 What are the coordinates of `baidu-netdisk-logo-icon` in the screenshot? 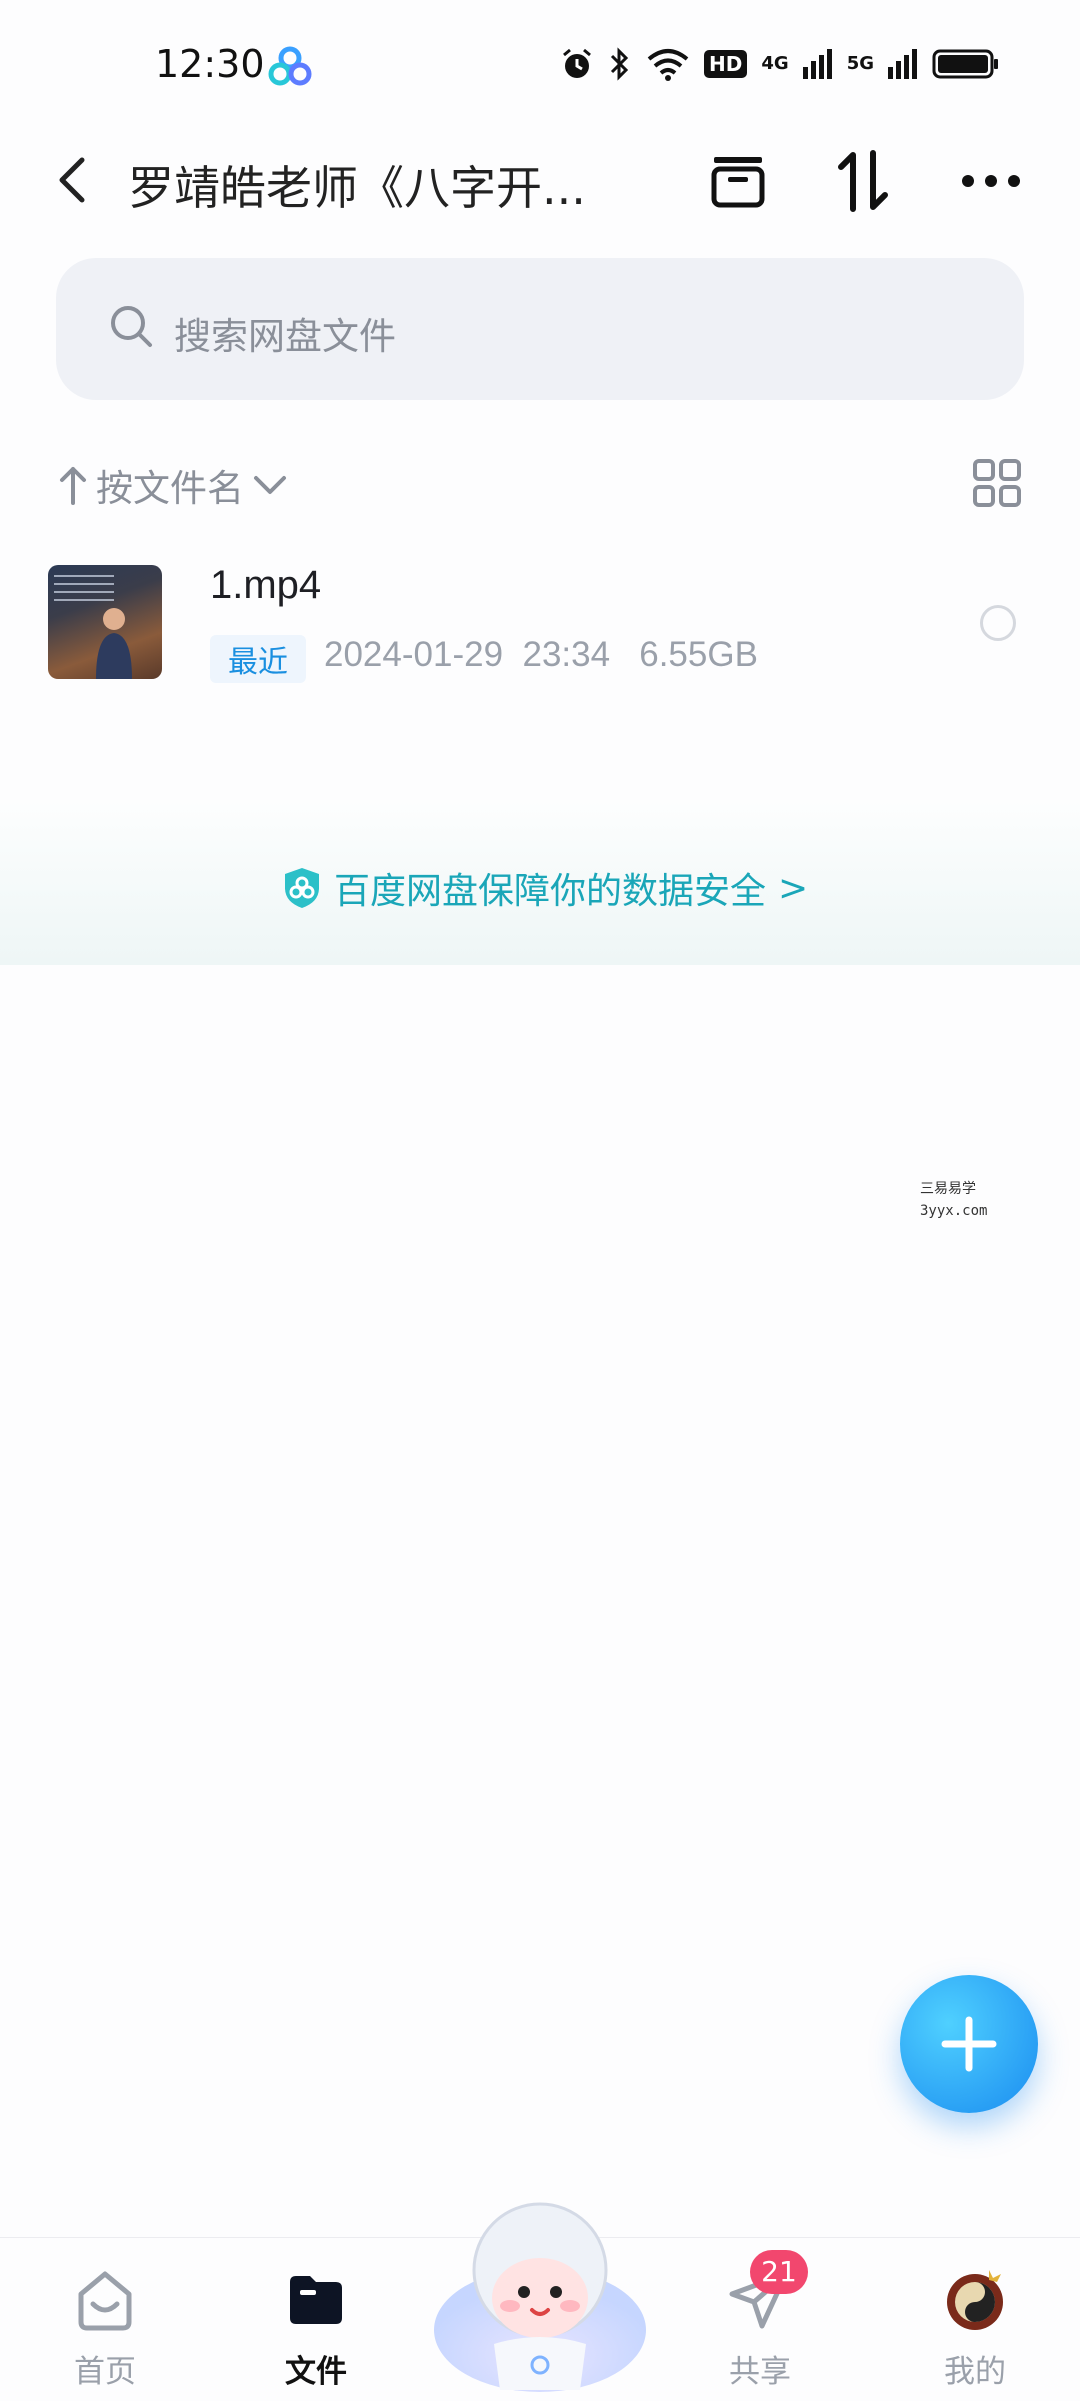 It's located at (290, 66).